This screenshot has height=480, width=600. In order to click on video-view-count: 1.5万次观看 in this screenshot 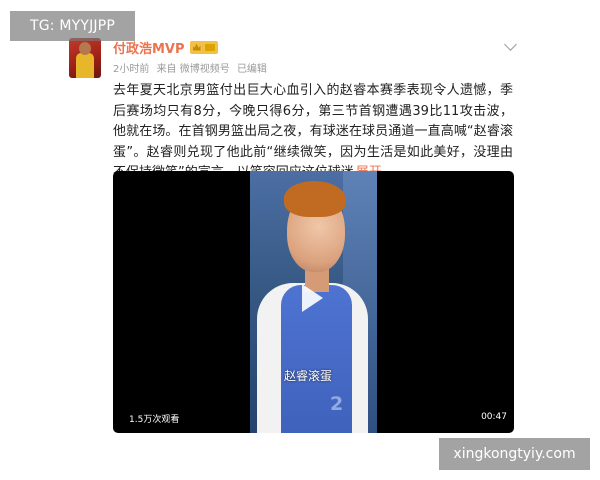, I will do `click(154, 420)`.